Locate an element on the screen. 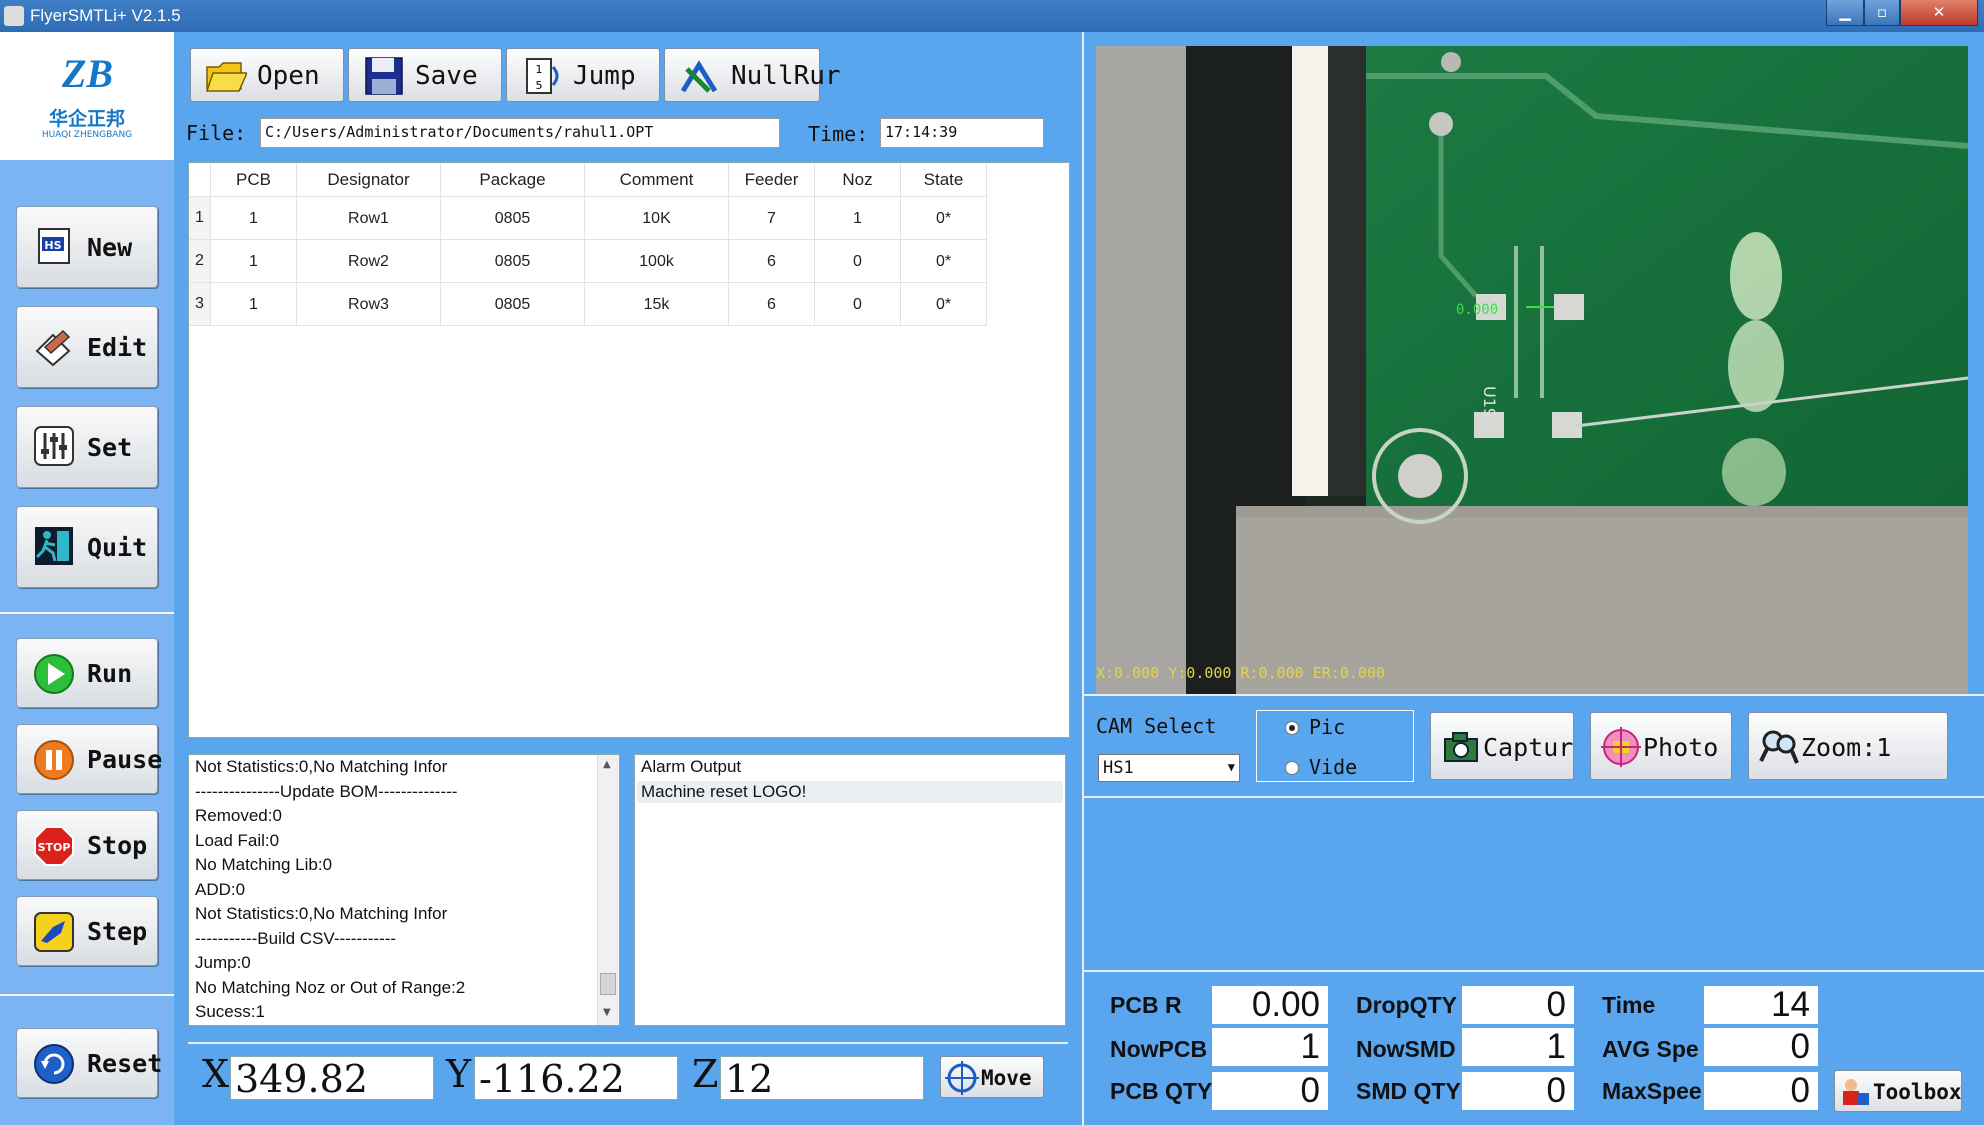 This screenshot has height=1125, width=1984. jump-button: 1 5 Jump is located at coordinates (583, 75).